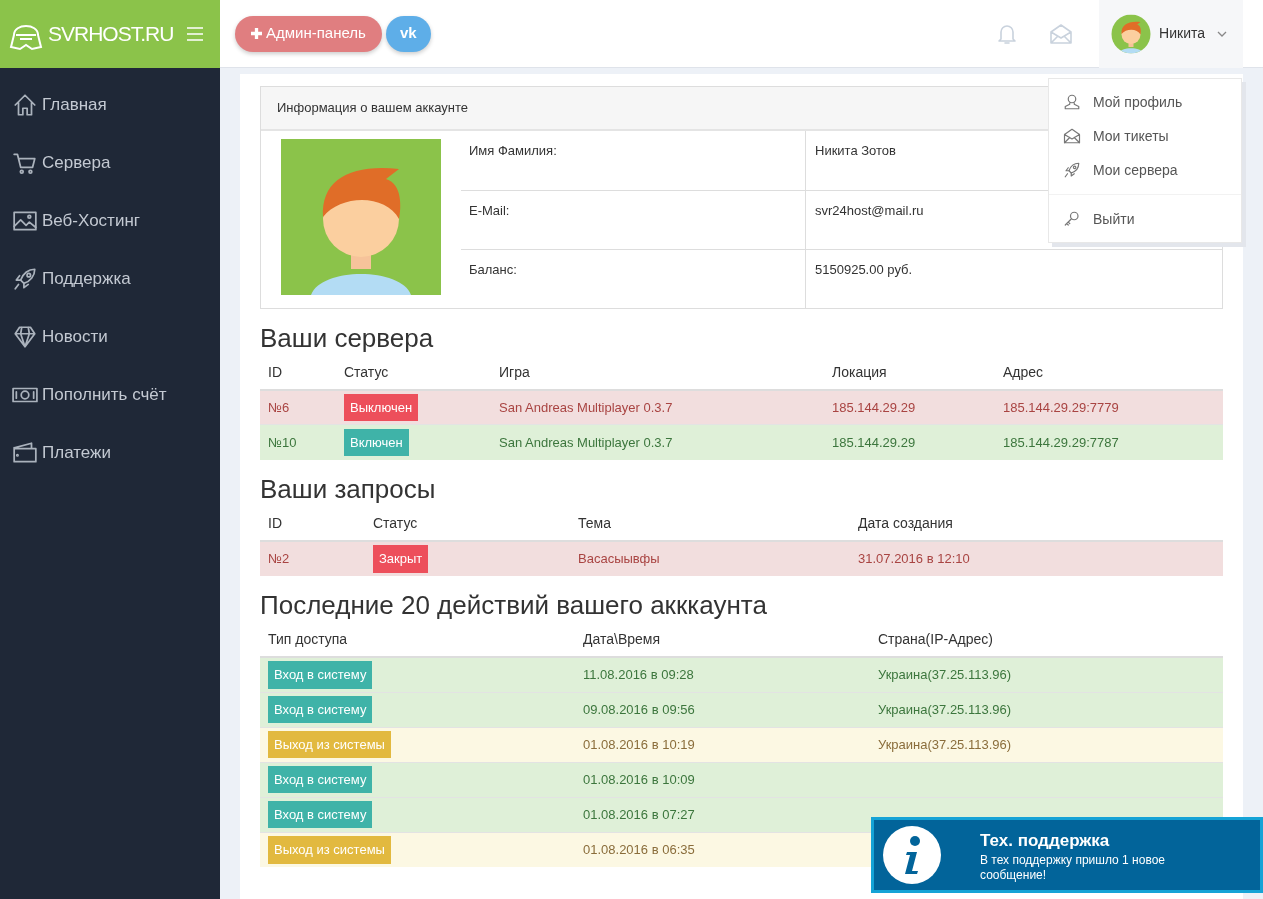 This screenshot has height=899, width=1263. I want to click on field-label: E-Mail:, so click(633, 219).